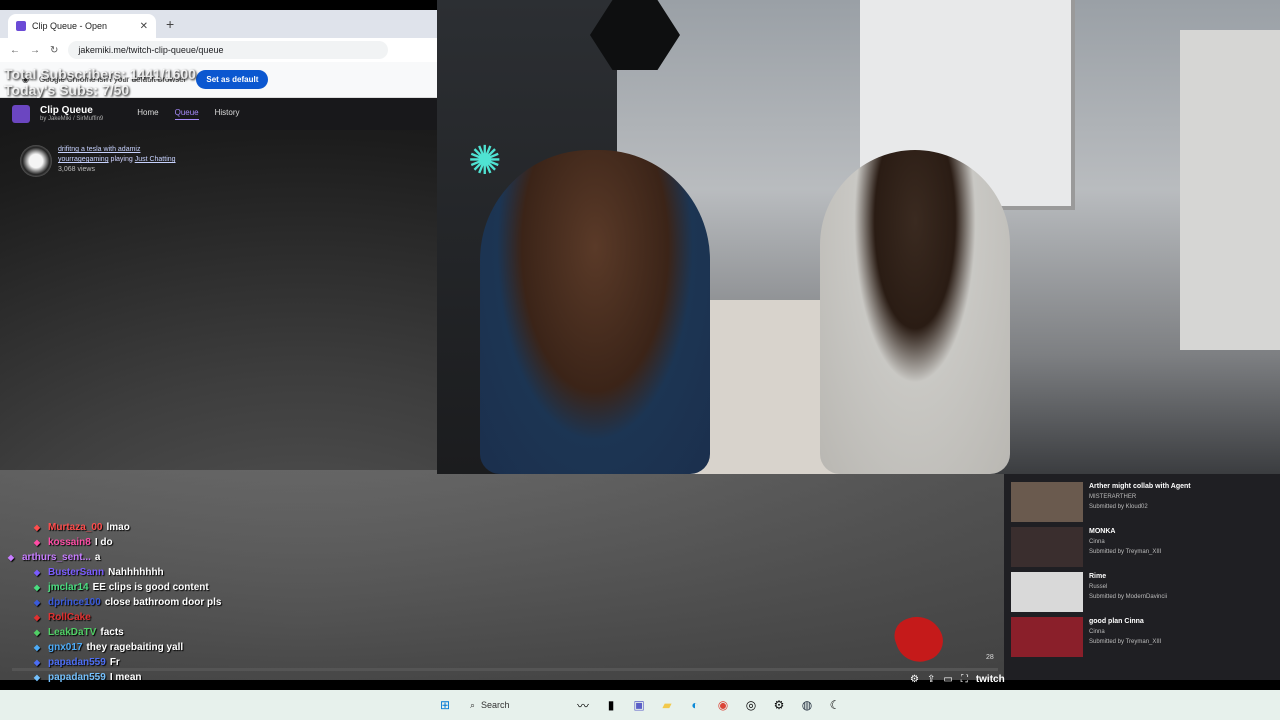  What do you see at coordinates (121, 159) in the screenshot?
I see `playing-label: playing` at bounding box center [121, 159].